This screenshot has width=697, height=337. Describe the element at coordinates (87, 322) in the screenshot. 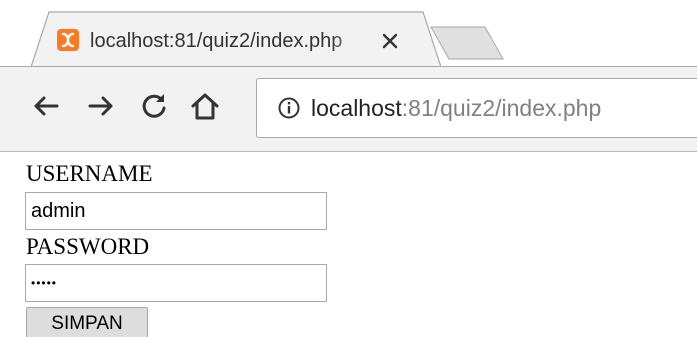

I see `simpan-button: SIMPAN` at that location.